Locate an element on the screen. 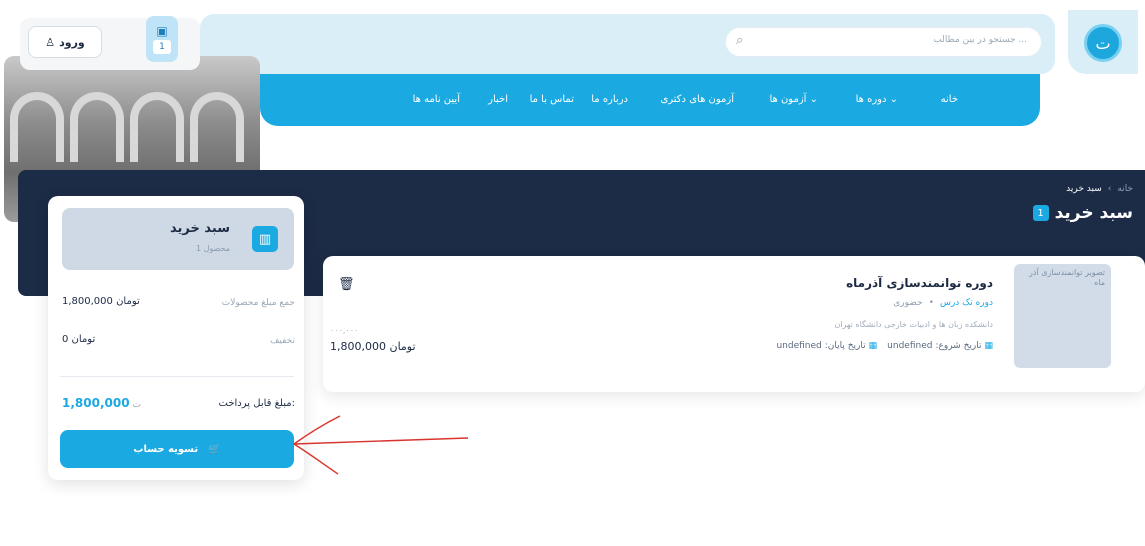 Image resolution: width=1145 pixels, height=546 pixels. nav-item-phd-exams: آزمون های دکتری is located at coordinates (697, 99).